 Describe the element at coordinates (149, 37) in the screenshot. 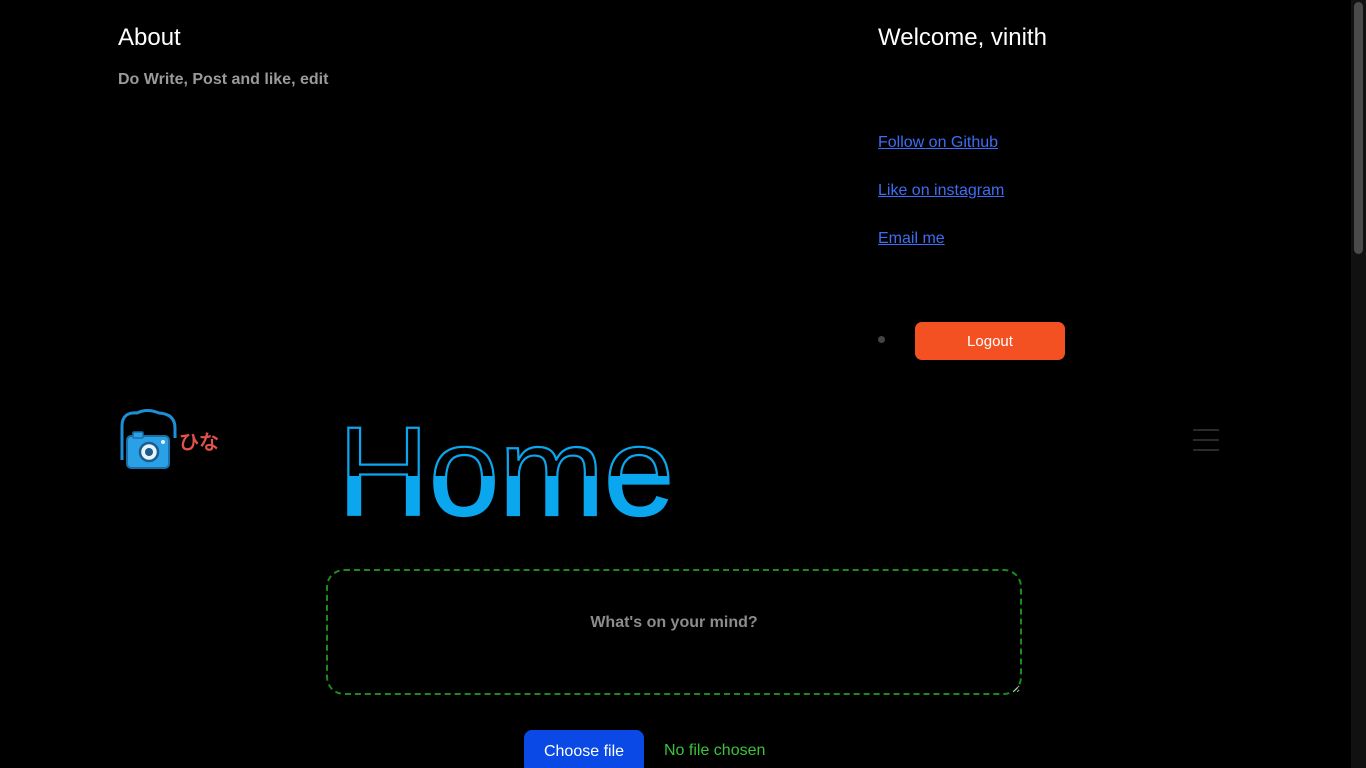

I see `about-title: About` at that location.